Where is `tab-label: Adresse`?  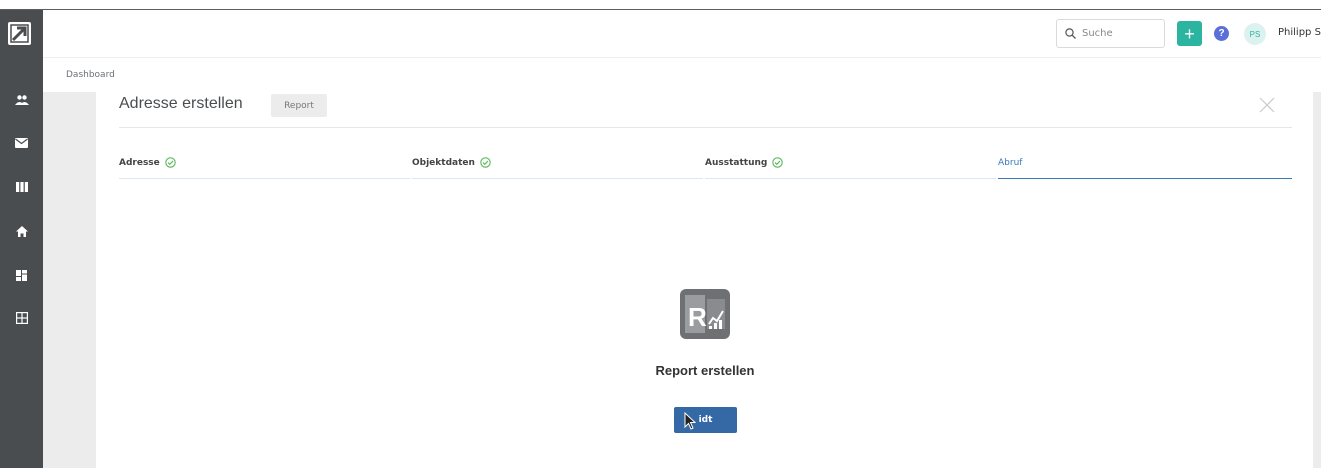
tab-label: Adresse is located at coordinates (139, 163).